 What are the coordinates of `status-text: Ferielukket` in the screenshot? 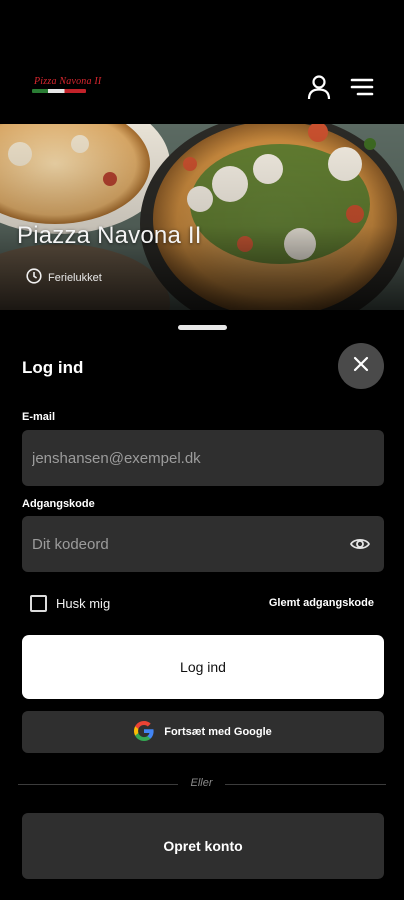 It's located at (75, 277).